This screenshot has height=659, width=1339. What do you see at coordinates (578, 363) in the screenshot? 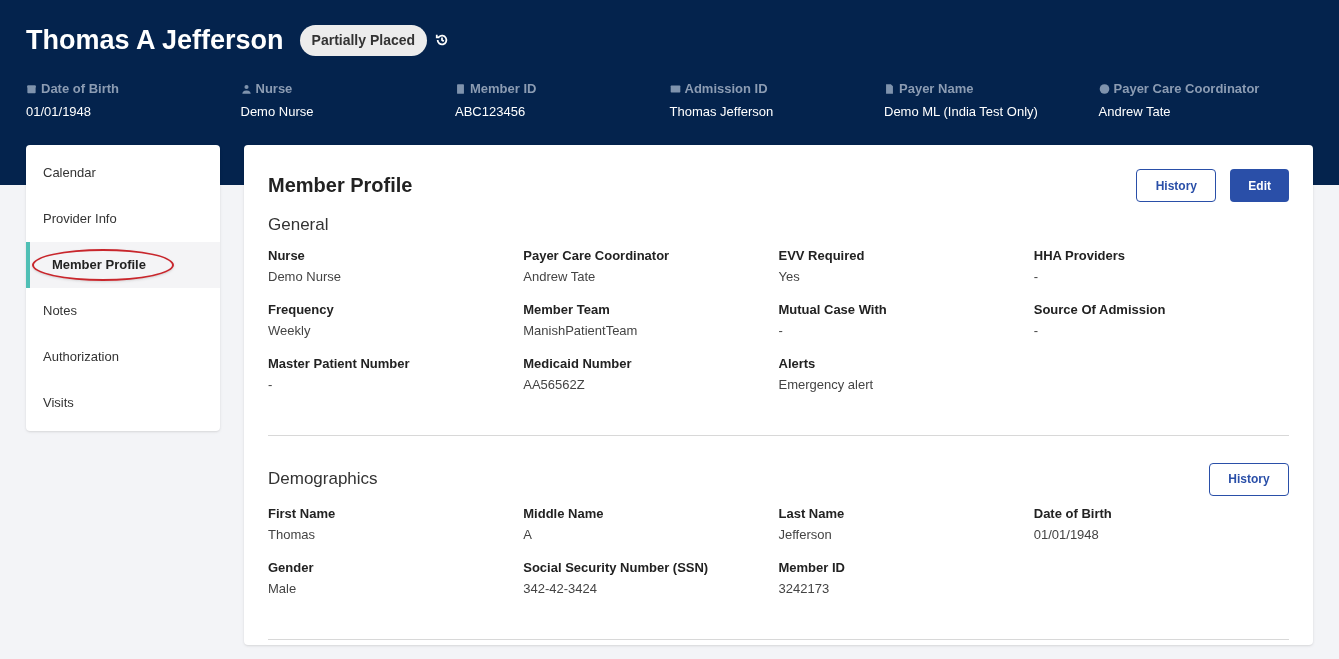
I see `field-label: Medicaid Number` at bounding box center [578, 363].